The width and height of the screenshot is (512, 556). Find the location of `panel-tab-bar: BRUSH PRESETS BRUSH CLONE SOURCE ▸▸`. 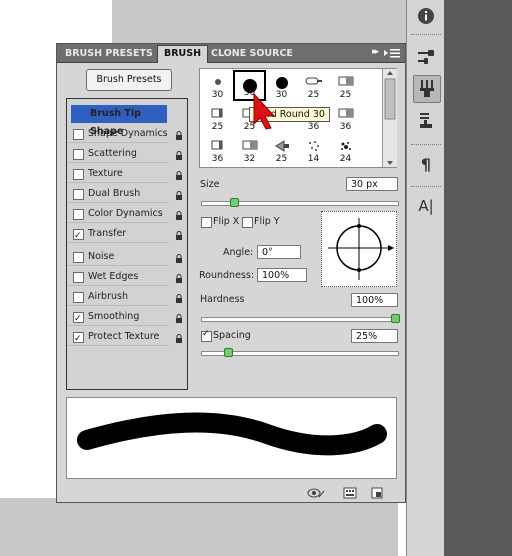

panel-tab-bar: BRUSH PRESETS BRUSH CLONE SOURCE ▸▸ is located at coordinates (231, 53).